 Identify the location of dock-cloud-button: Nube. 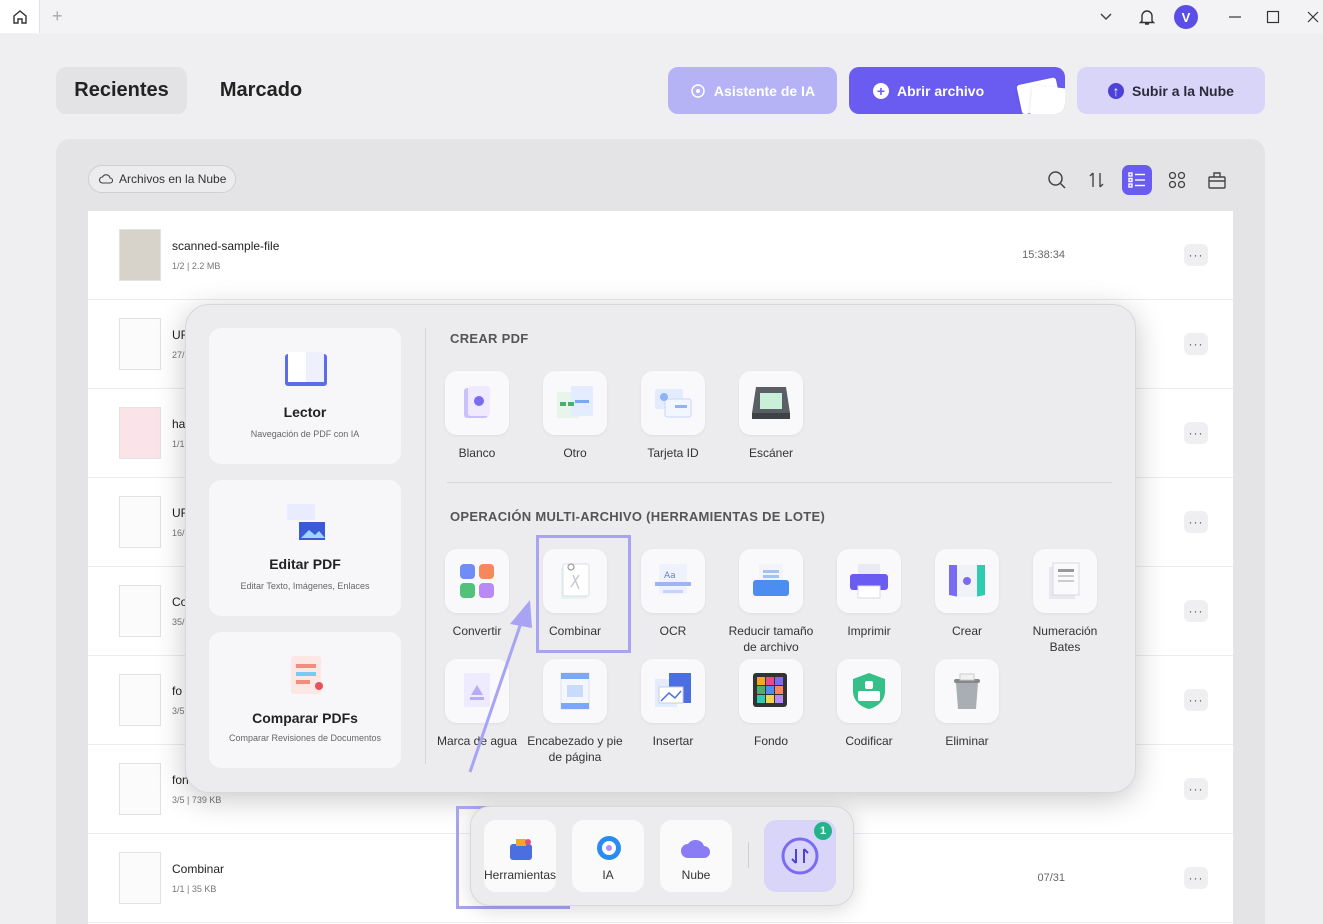
(696, 856).